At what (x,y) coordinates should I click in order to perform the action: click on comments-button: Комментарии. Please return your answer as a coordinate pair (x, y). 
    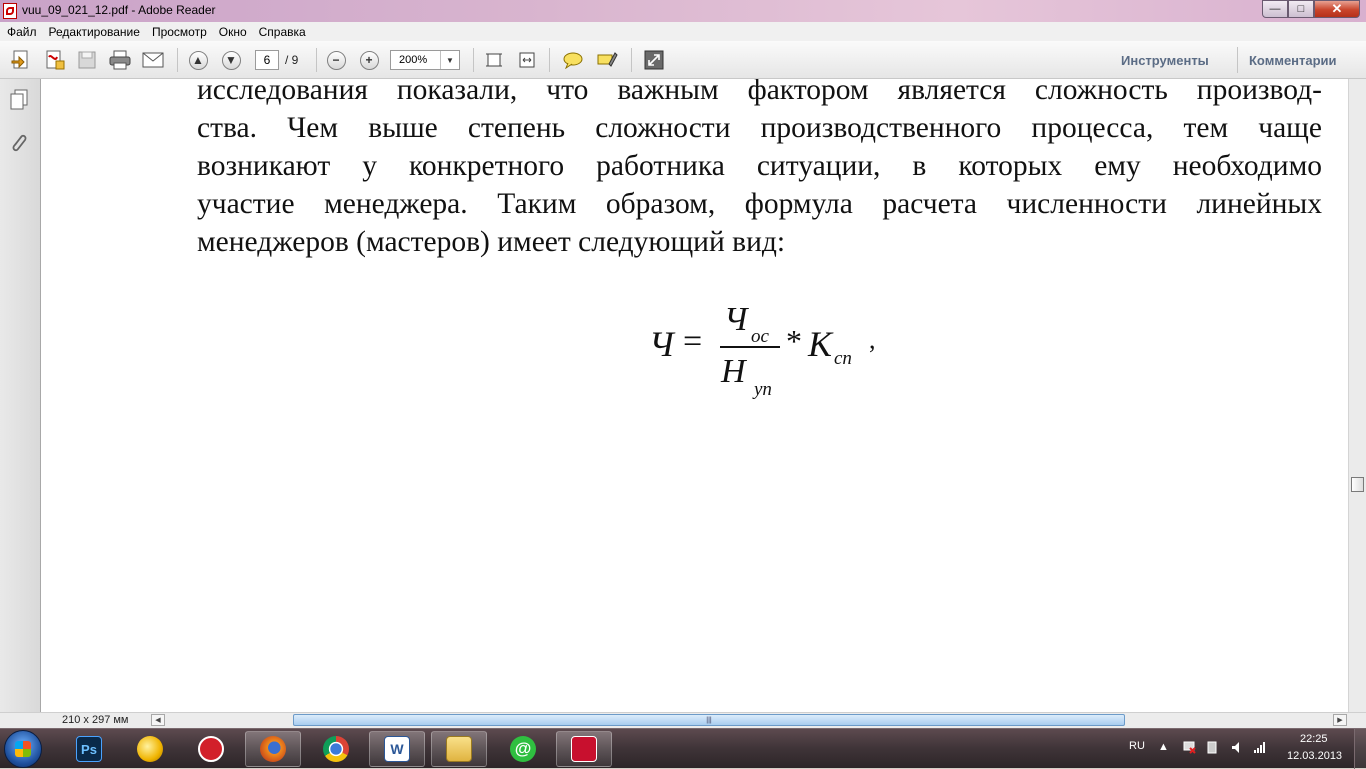
    Looking at the image, I should click on (1293, 60).